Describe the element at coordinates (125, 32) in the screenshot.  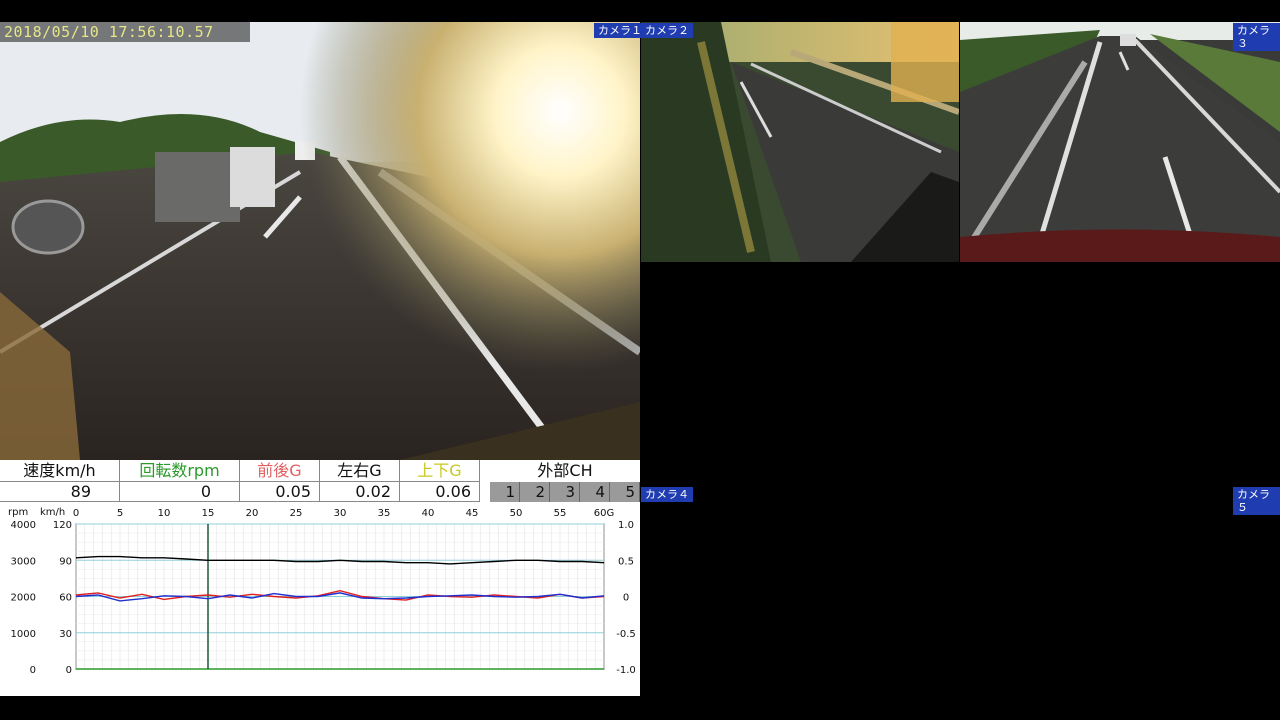
I see `recording-timestamp: 2018/05/10 17:56:10.57` at that location.